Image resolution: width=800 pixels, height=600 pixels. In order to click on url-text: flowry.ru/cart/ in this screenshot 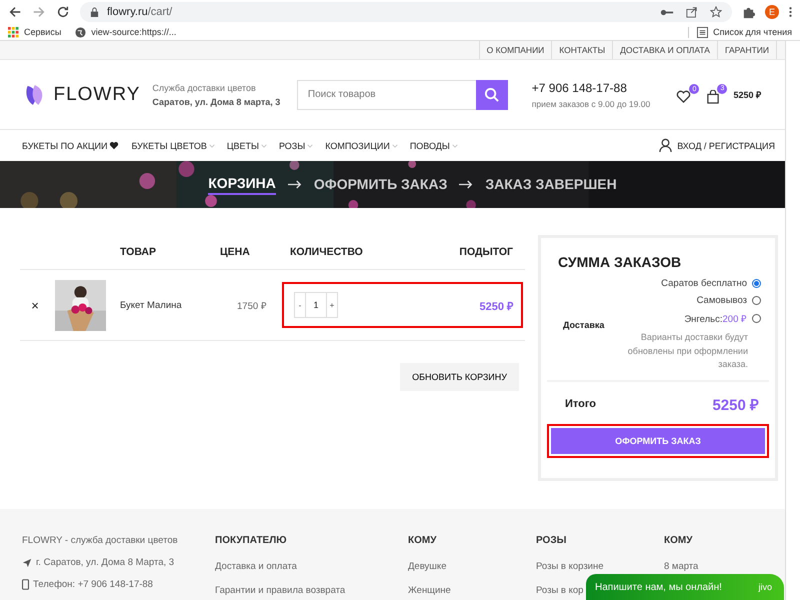, I will do `click(139, 12)`.